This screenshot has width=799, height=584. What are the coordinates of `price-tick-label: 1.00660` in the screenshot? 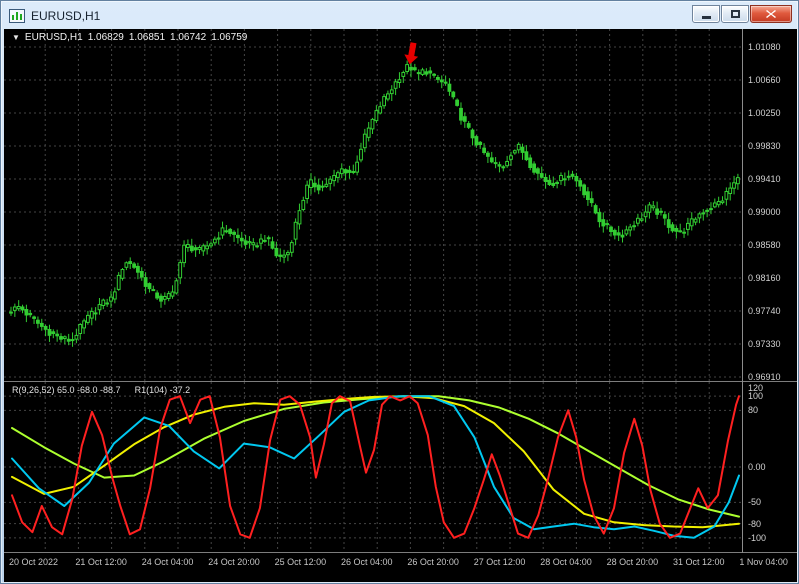 It's located at (764, 80).